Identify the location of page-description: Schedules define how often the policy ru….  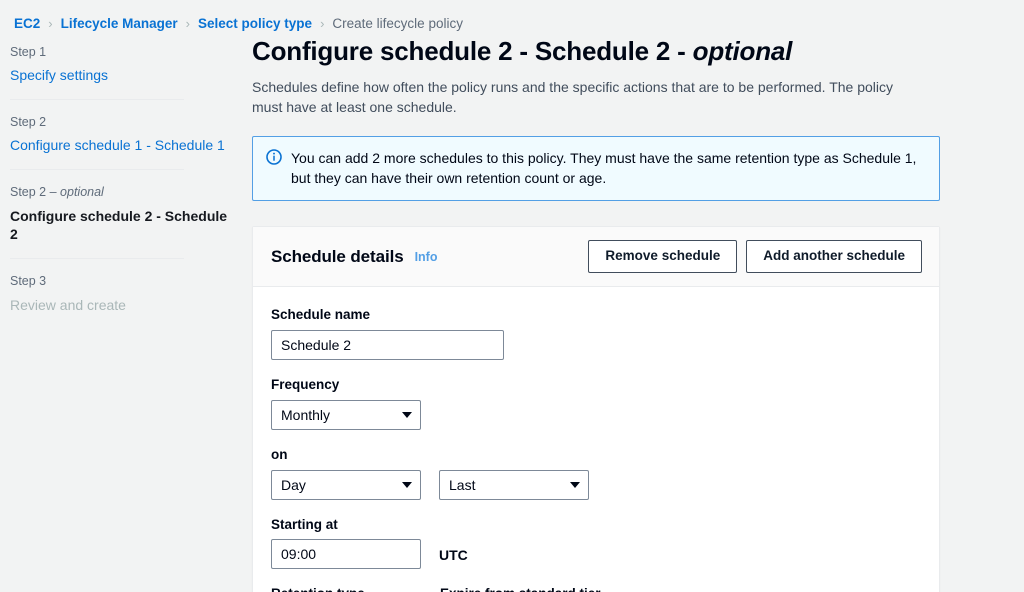
(573, 96).